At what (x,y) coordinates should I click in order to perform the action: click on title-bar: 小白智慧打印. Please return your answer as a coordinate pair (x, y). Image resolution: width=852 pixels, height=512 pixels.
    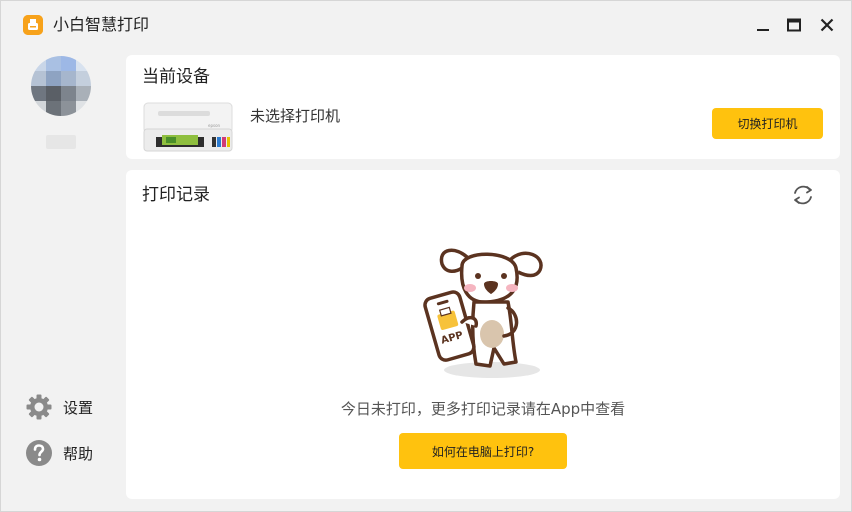
    Looking at the image, I should click on (426, 25).